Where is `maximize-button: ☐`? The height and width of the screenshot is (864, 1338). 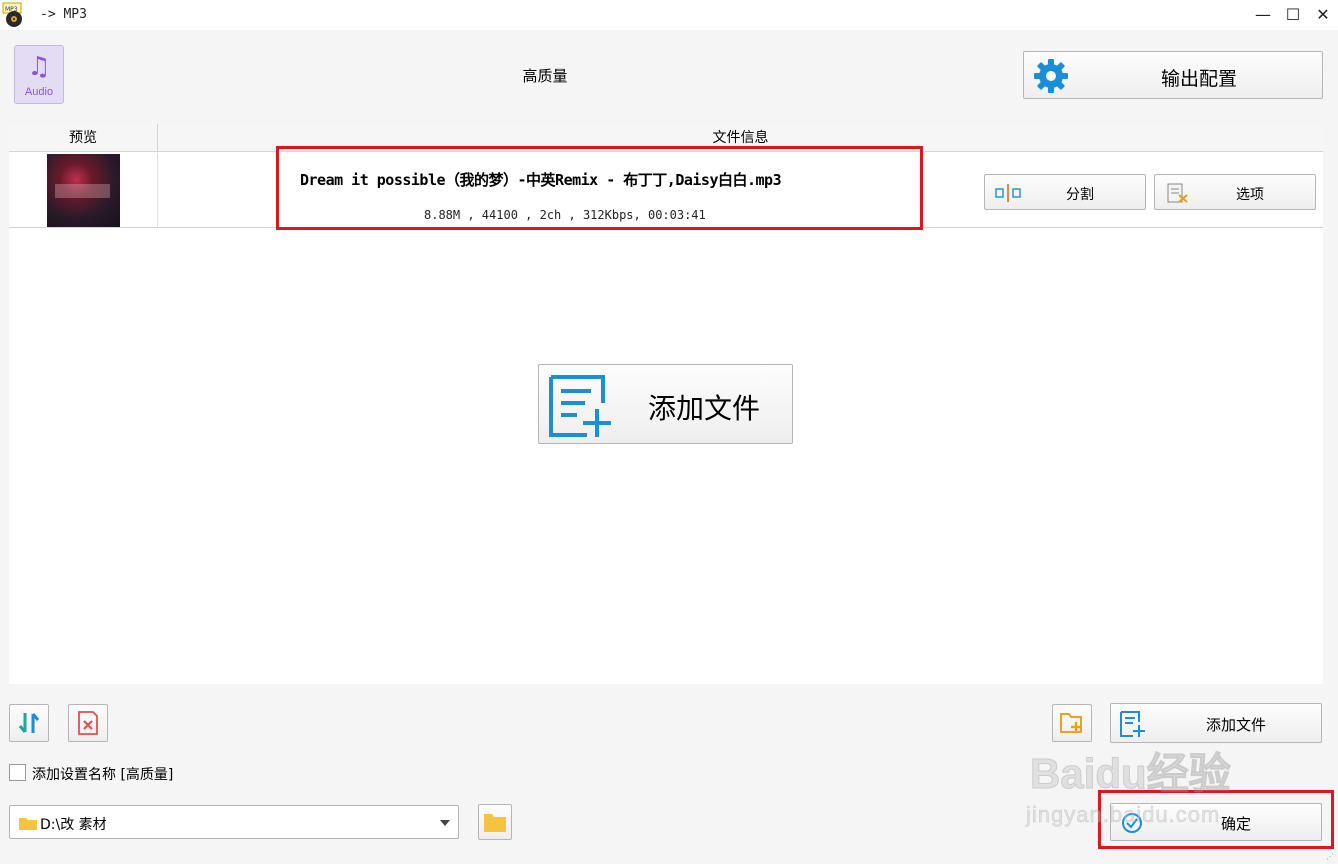 maximize-button: ☐ is located at coordinates (1293, 15).